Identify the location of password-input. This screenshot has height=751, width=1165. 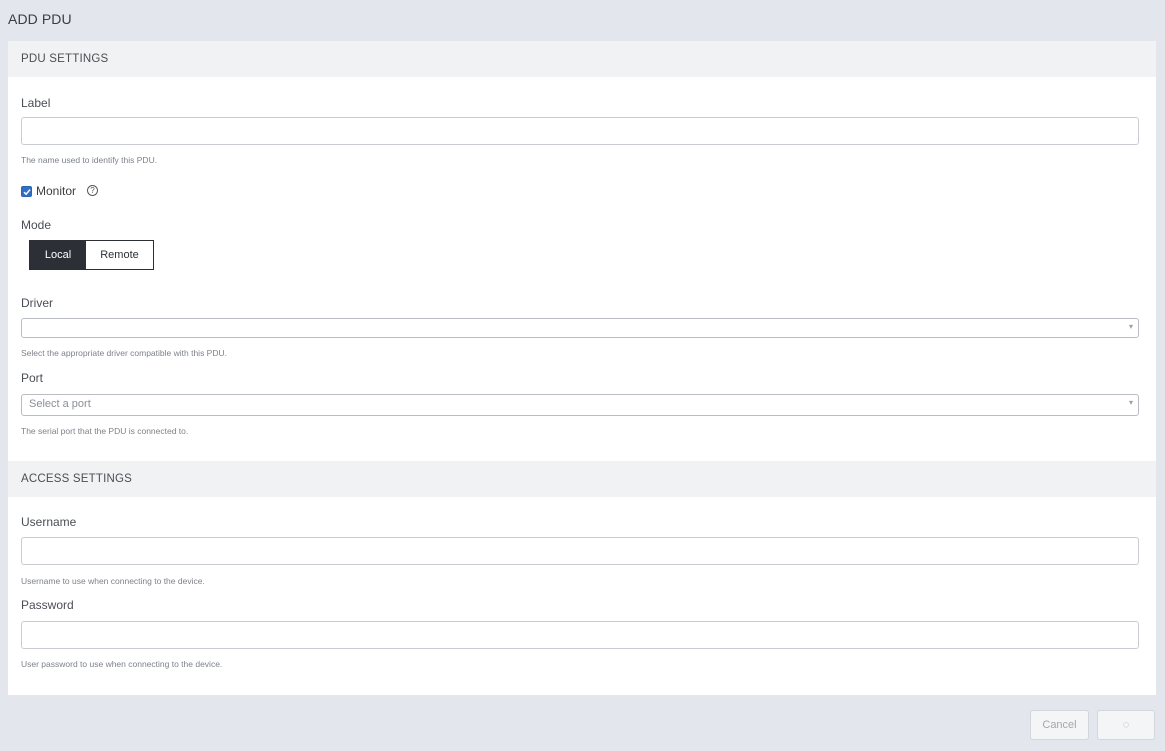
(580, 635).